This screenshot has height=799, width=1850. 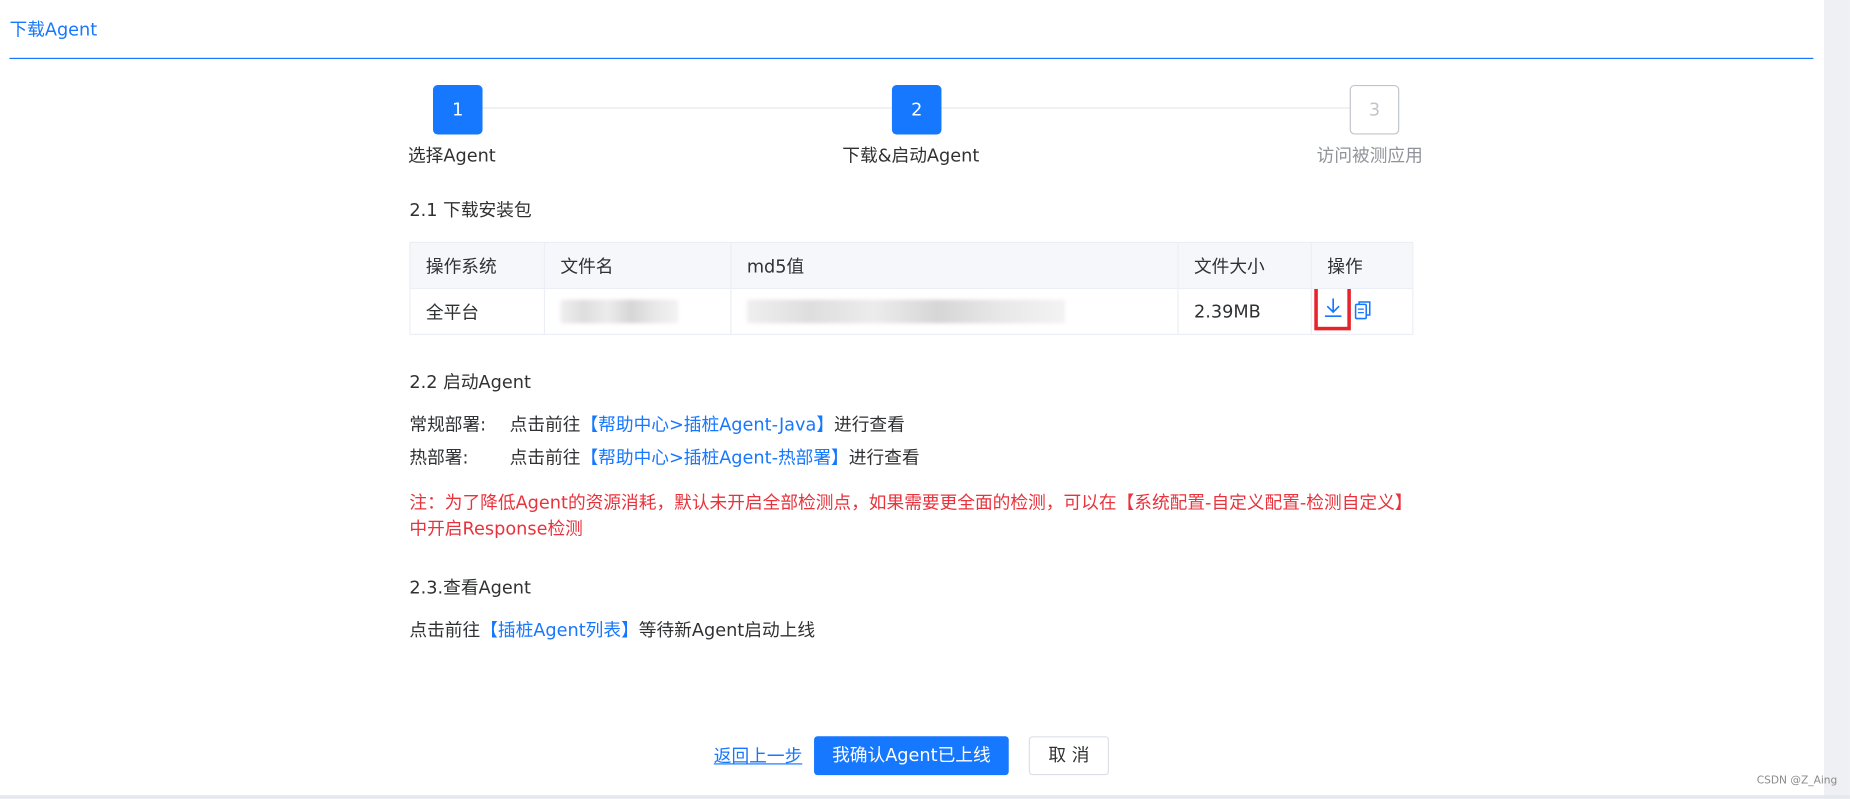 I want to click on help-center-java-link: 【帮助中心>插桩Agent-Java】, so click(x=707, y=424).